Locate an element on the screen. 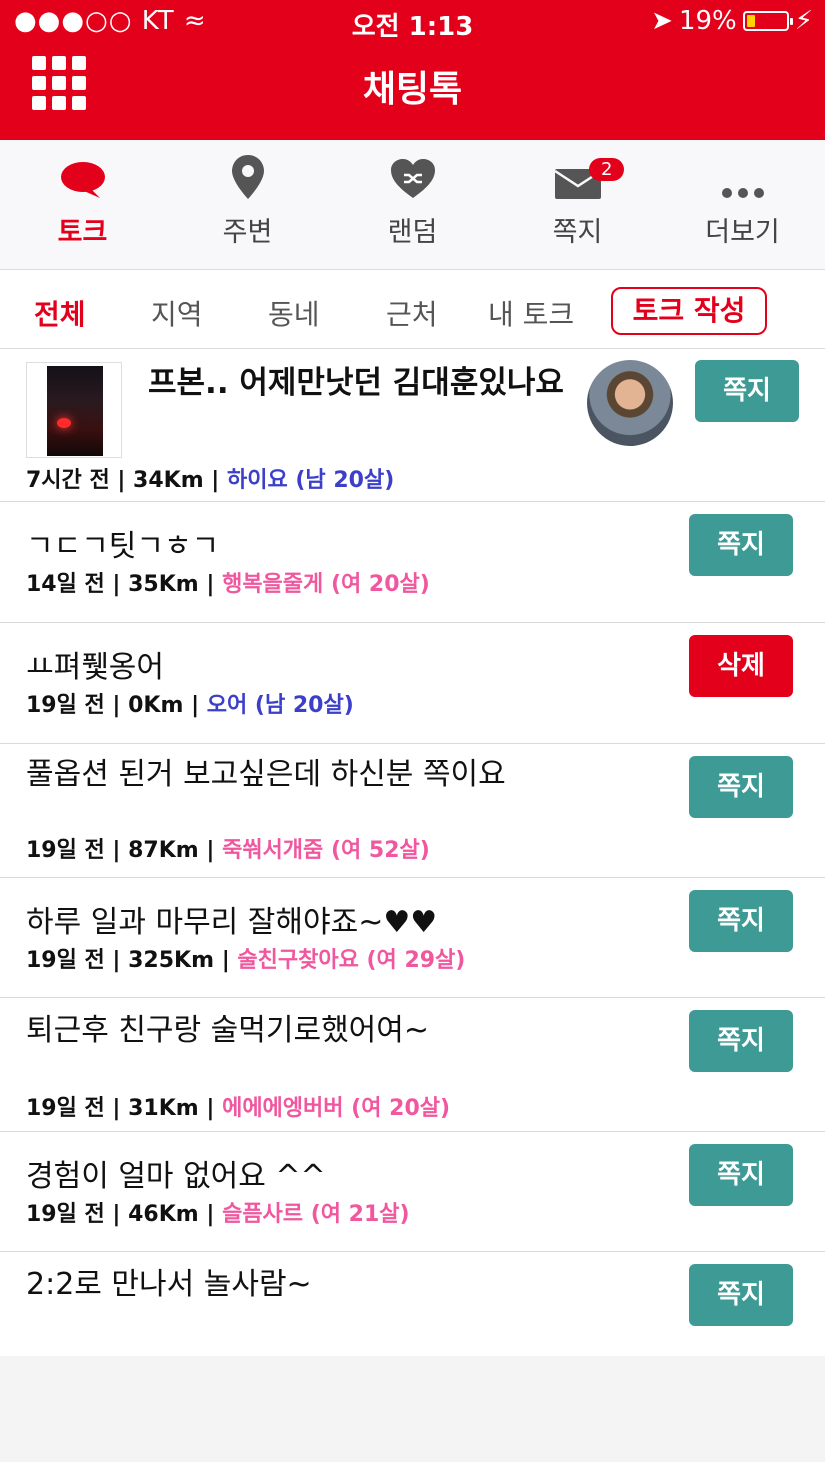 The image size is (825, 1462). tab-nearby: 주변 is located at coordinates (247, 204).